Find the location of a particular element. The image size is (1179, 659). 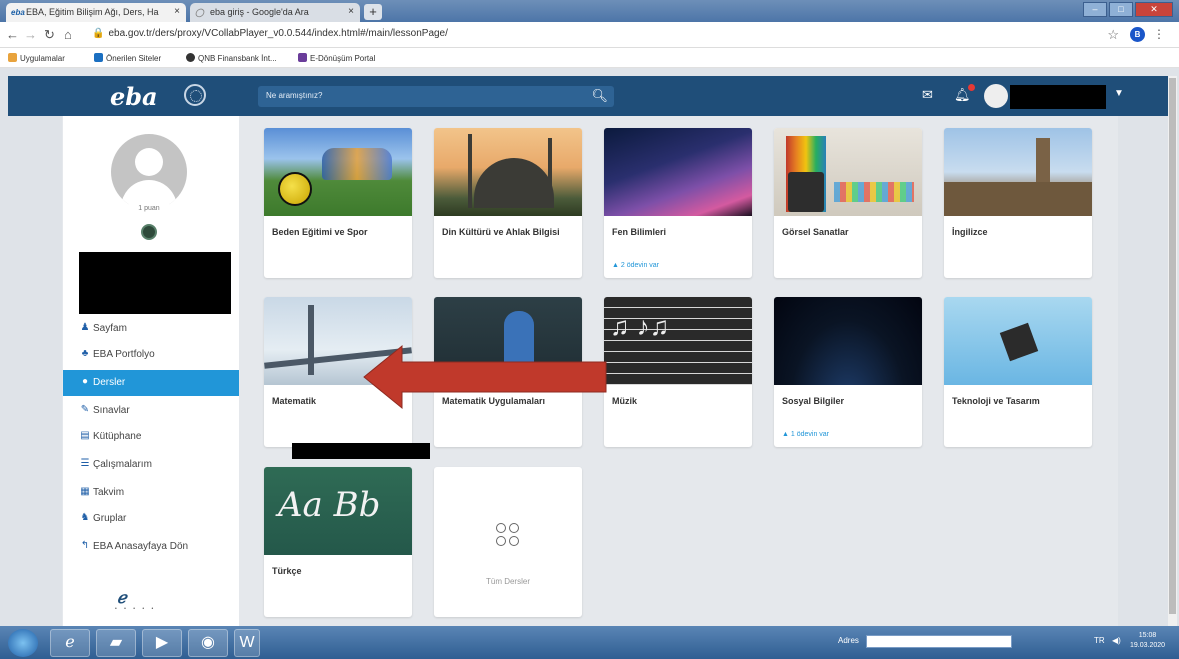

homework-count: ▲ 1 ödevin var is located at coordinates (805, 434).